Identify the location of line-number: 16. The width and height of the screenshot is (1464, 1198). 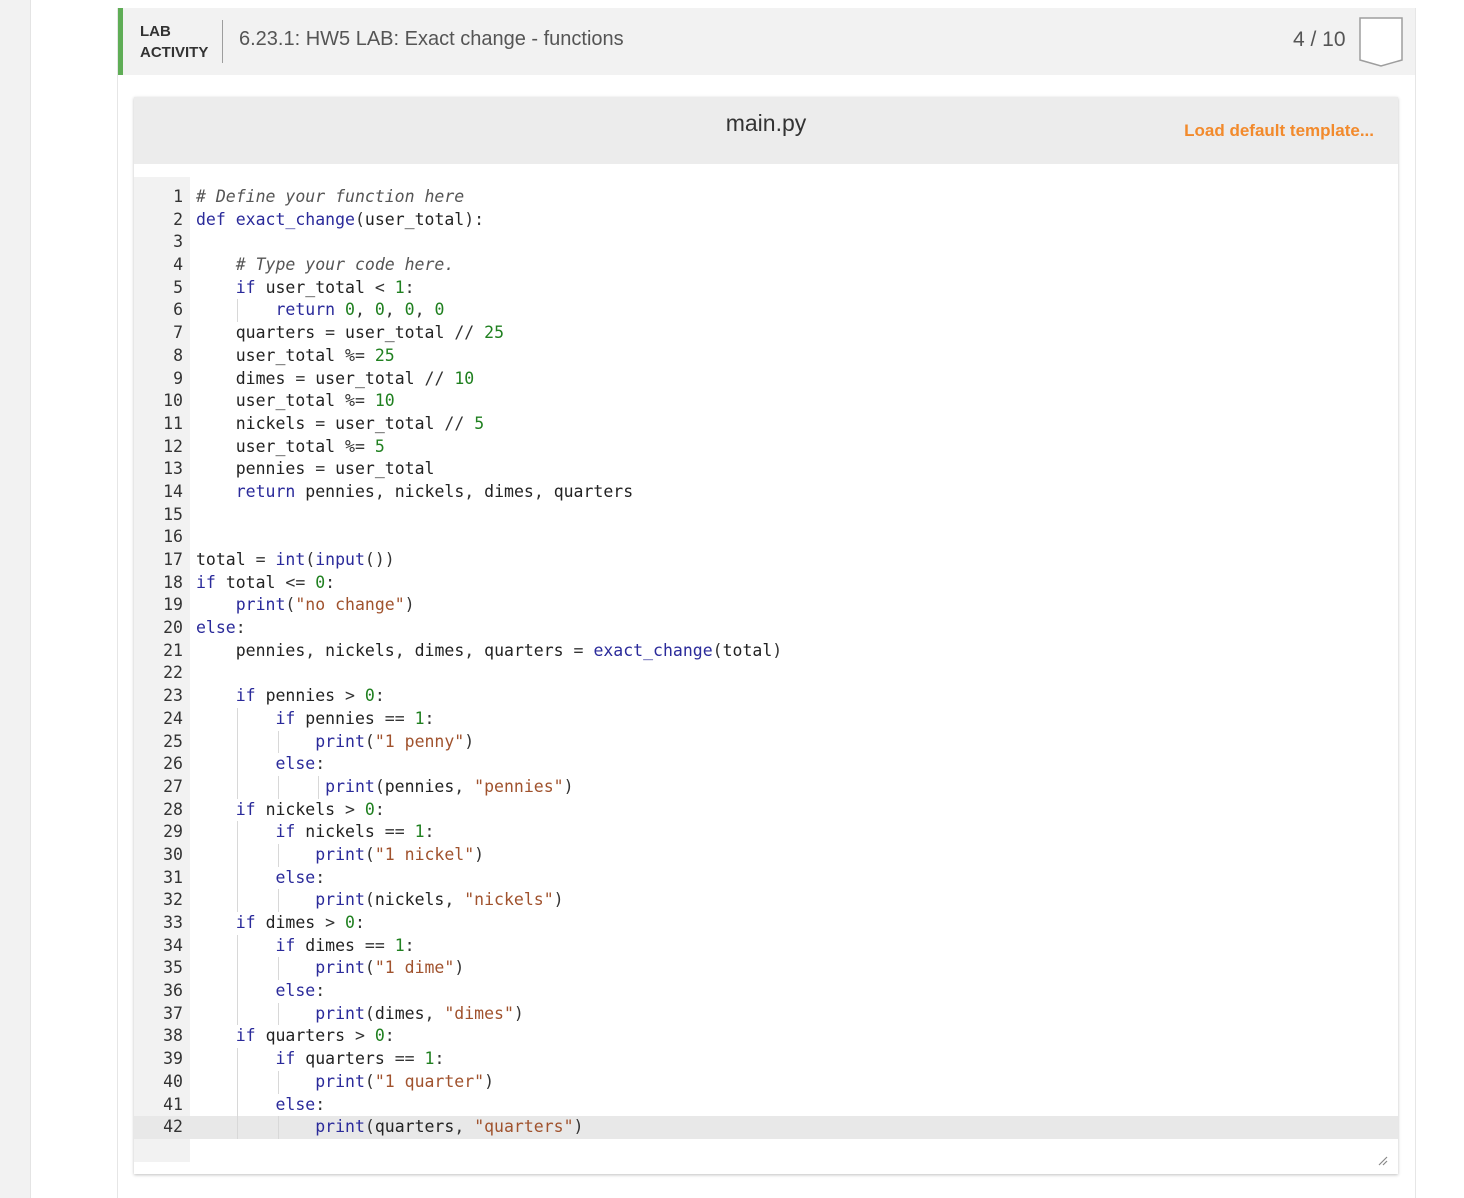
(173, 537).